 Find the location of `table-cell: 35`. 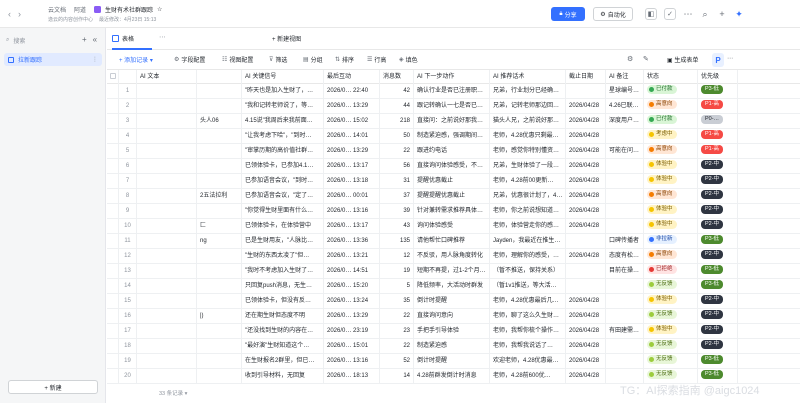

table-cell: 35 is located at coordinates (397, 301).